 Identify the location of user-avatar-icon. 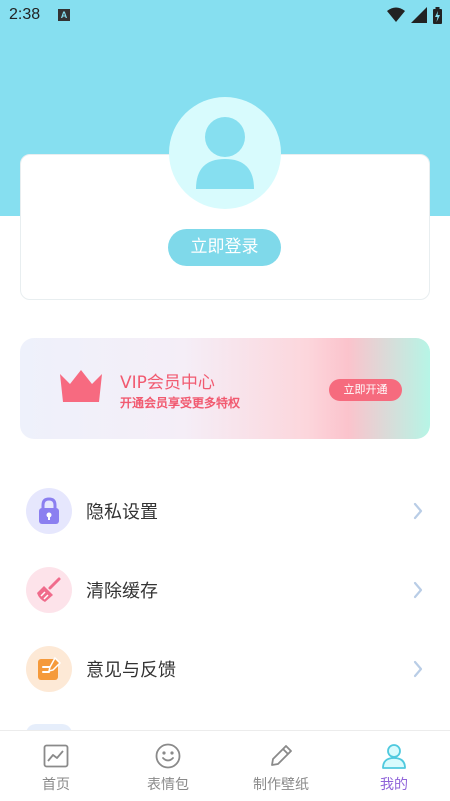
(225, 153).